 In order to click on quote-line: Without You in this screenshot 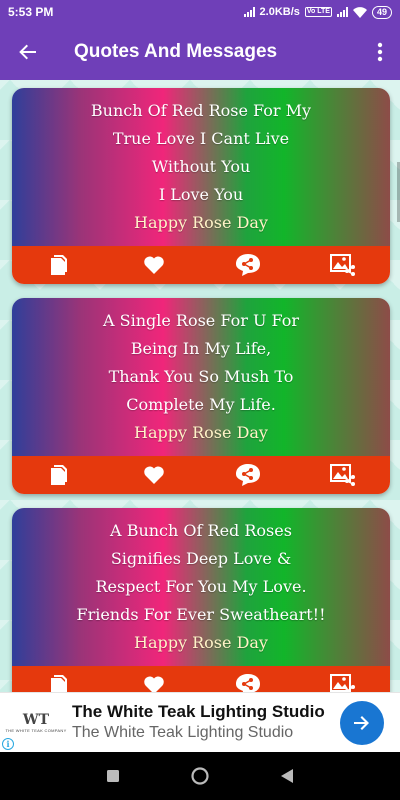, I will do `click(201, 166)`.